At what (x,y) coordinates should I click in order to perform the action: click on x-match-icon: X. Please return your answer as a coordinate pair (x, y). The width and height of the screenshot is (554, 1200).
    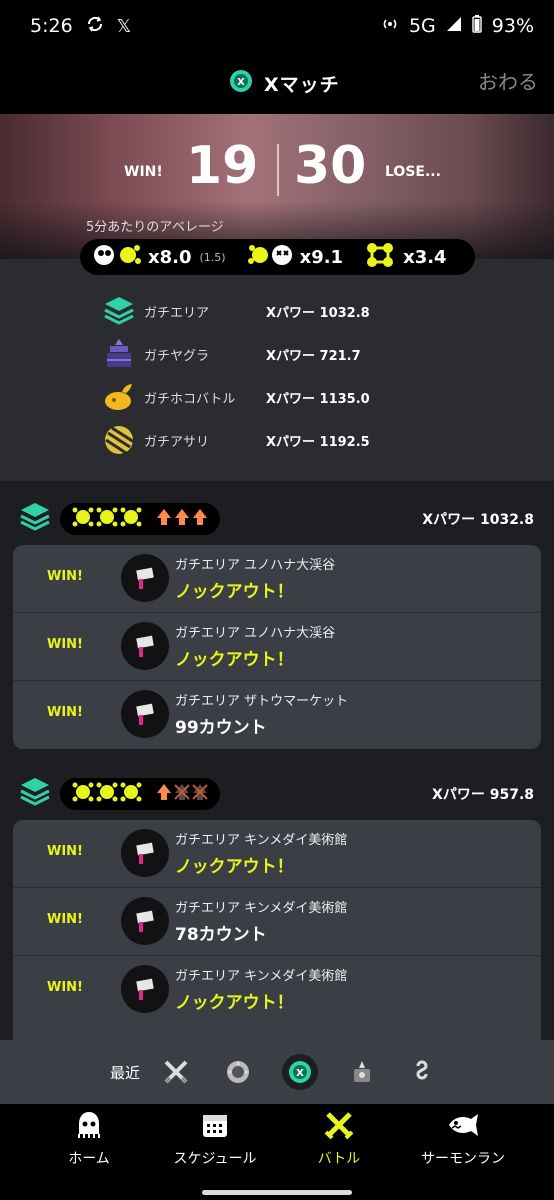
    Looking at the image, I should click on (241, 83).